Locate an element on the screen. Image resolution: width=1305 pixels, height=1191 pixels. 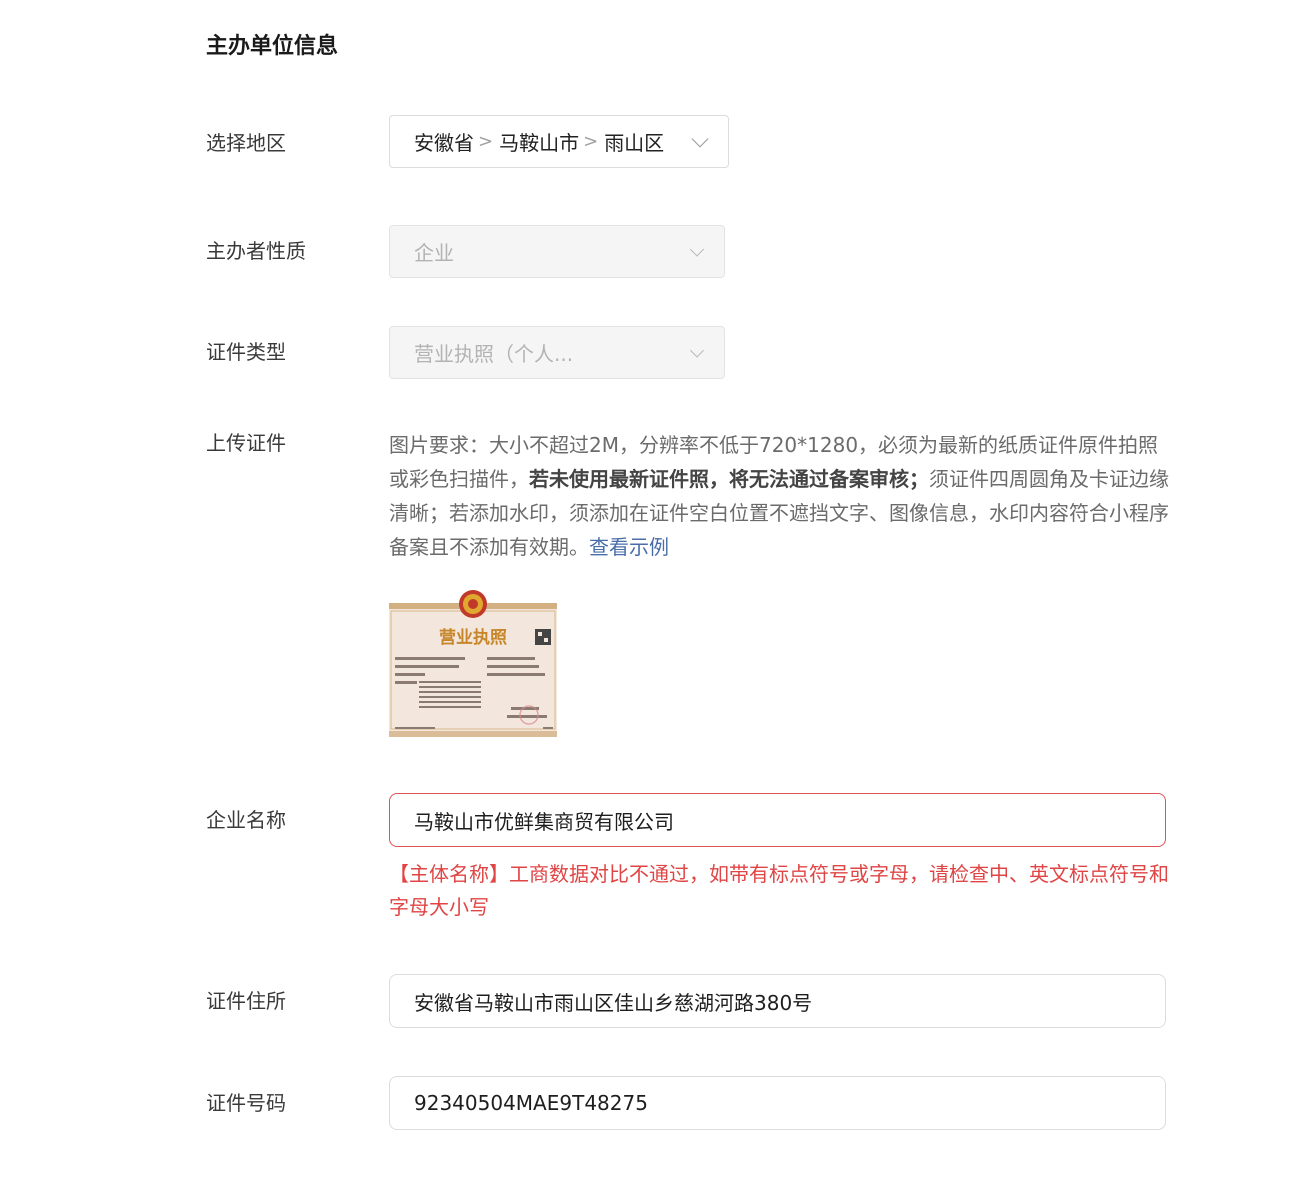
nature-select: 企业 is located at coordinates (557, 251).